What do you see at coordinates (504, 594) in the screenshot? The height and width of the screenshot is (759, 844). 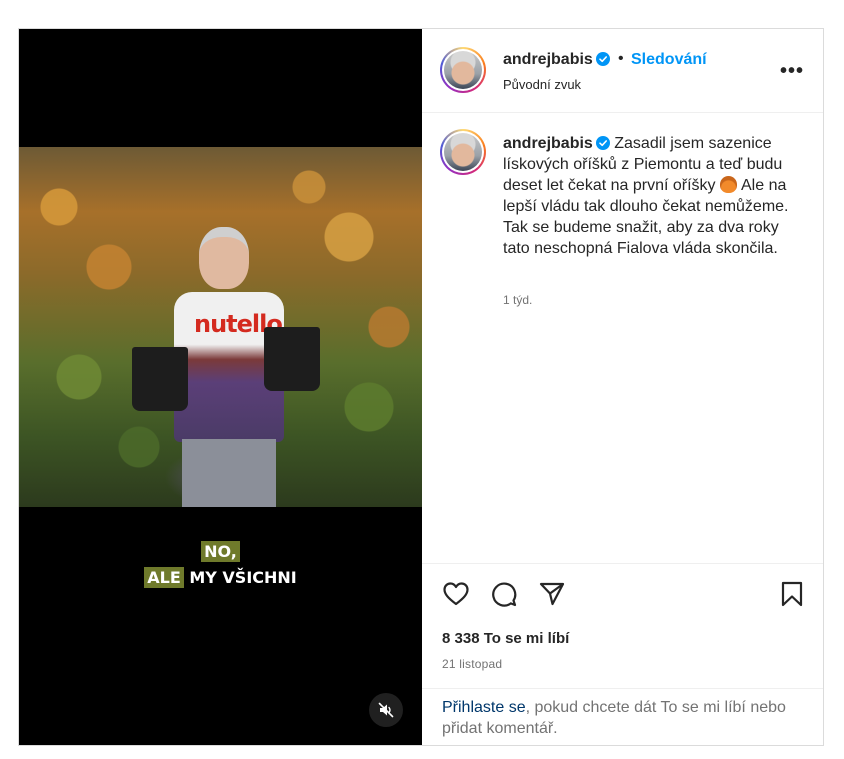 I see `comment-icon` at bounding box center [504, 594].